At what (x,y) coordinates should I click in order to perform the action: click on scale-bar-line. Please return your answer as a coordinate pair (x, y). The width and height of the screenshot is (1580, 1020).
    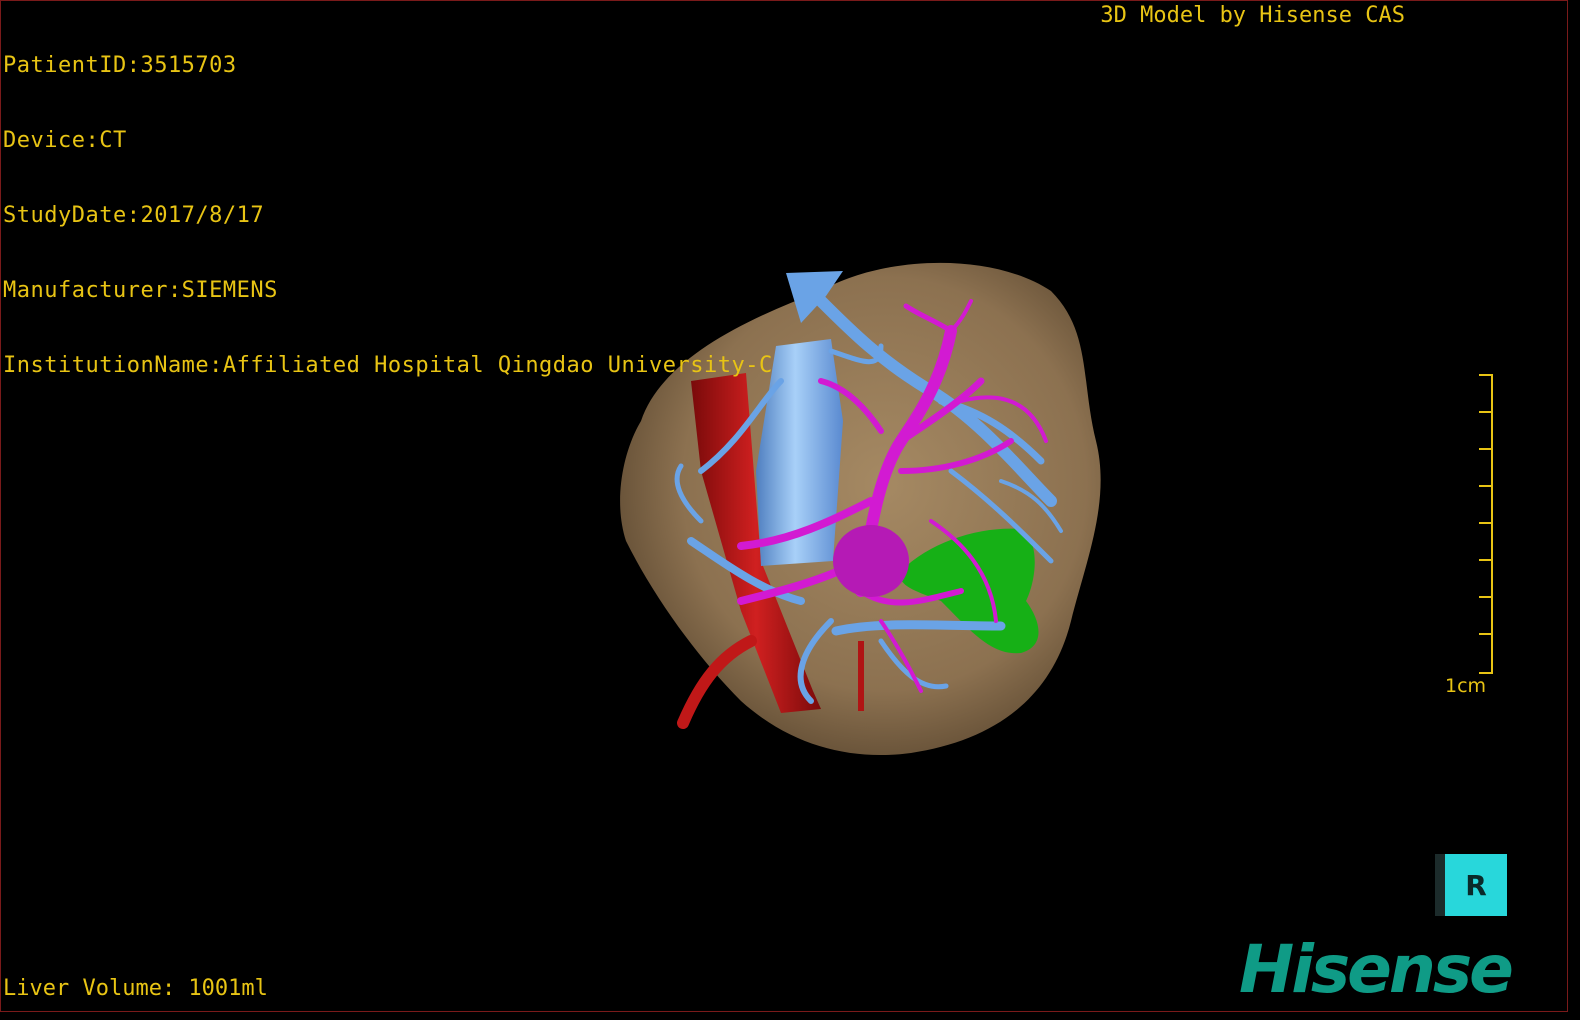
    Looking at the image, I should click on (1492, 524).